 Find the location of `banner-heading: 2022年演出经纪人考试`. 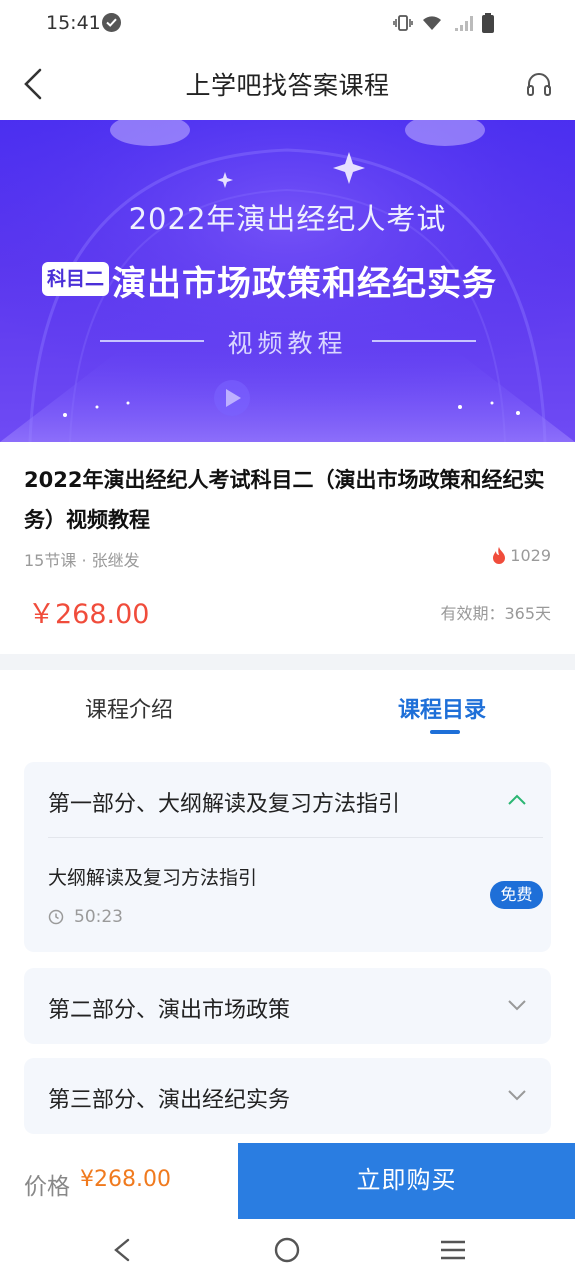

banner-heading: 2022年演出经纪人考试 is located at coordinates (287, 219).